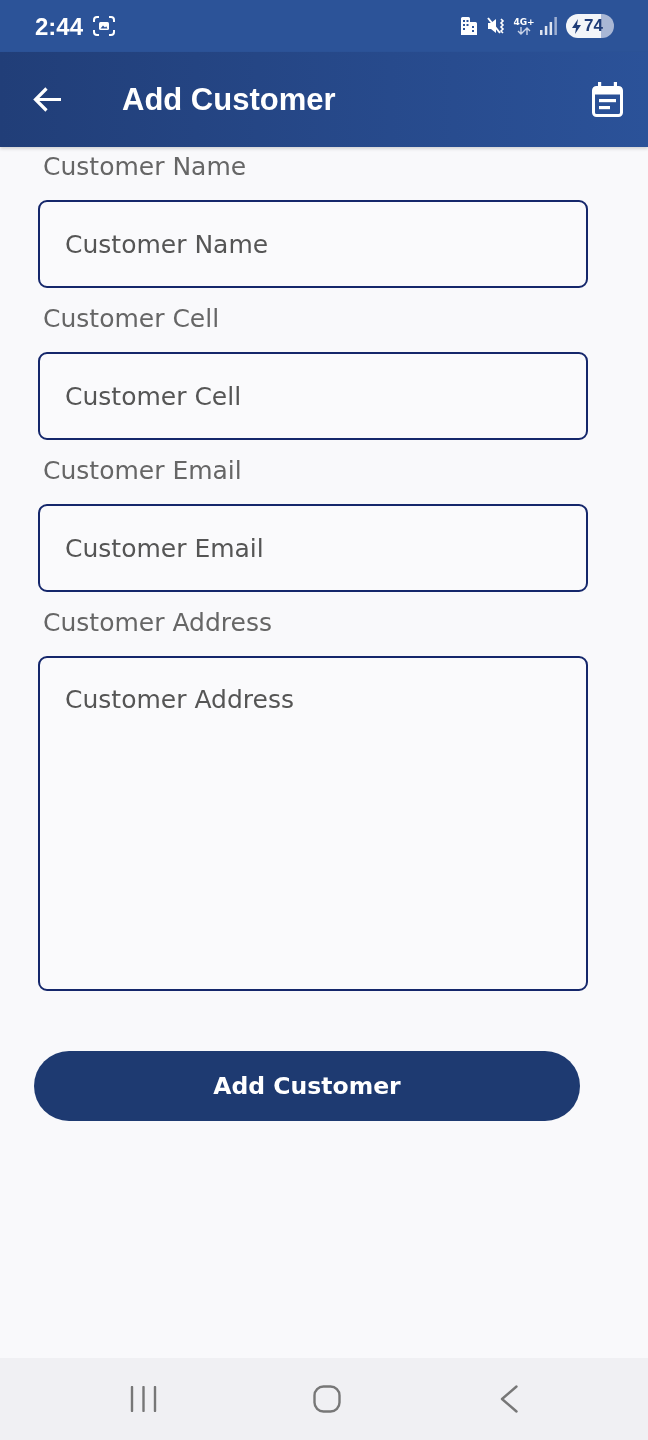 Image resolution: width=648 pixels, height=1440 pixels. I want to click on field-label: Customer Email, so click(142, 471).